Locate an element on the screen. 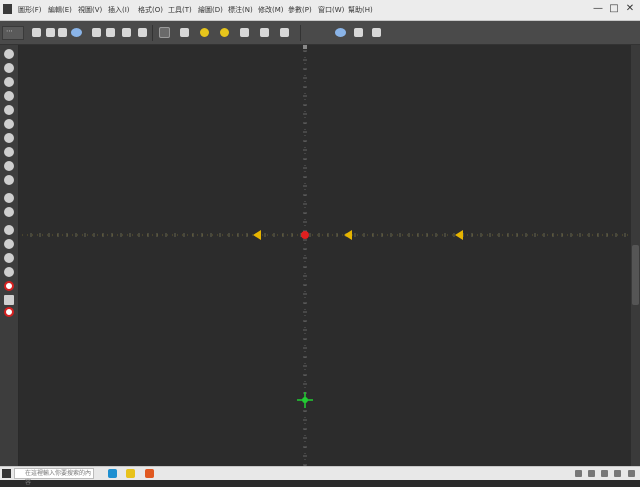 This screenshot has height=487, width=640. cut-icon is located at coordinates (126, 32).